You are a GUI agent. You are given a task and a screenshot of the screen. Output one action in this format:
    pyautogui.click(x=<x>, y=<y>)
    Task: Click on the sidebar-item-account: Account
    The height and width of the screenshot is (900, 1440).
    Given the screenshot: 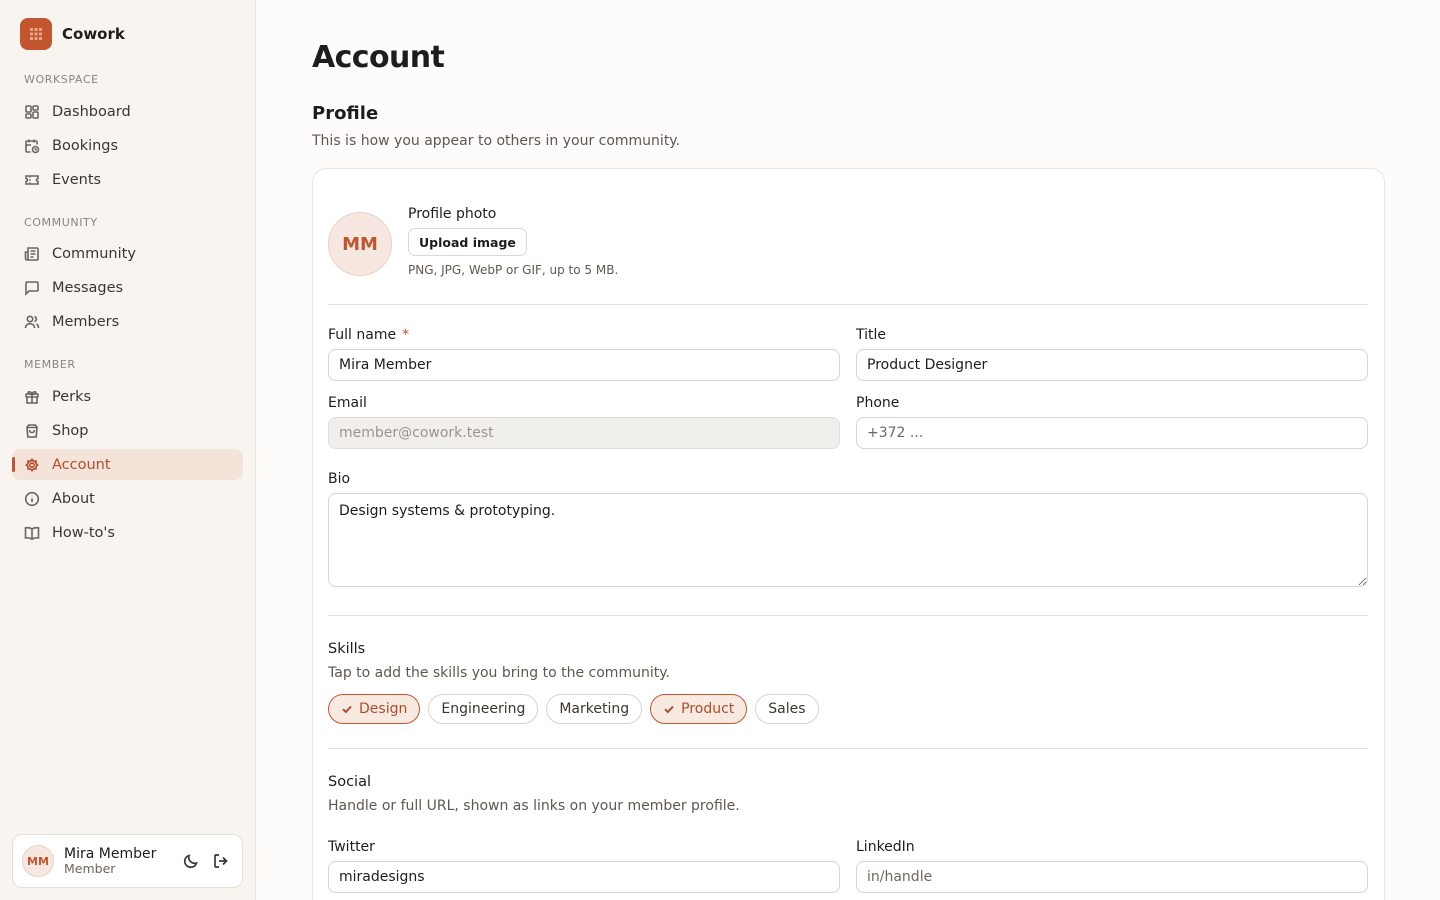 What is the action you would take?
    pyautogui.click(x=127, y=464)
    